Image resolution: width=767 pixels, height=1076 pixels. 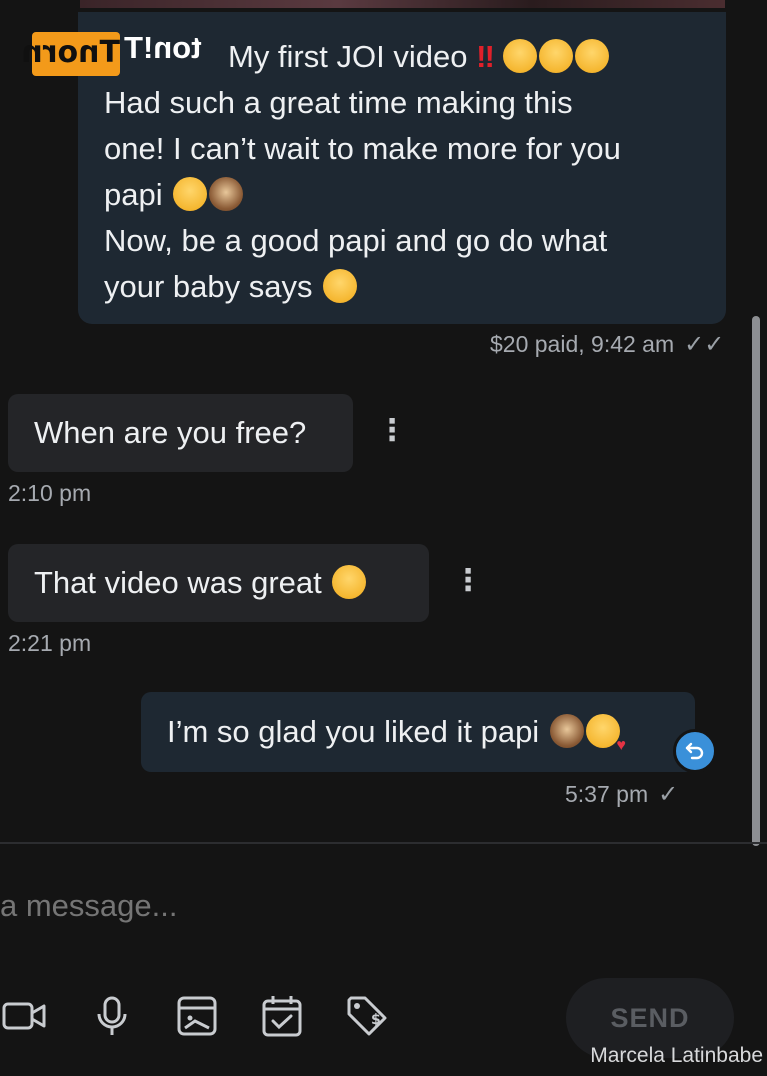 I want to click on microphone-icon, so click(x=112, y=1016).